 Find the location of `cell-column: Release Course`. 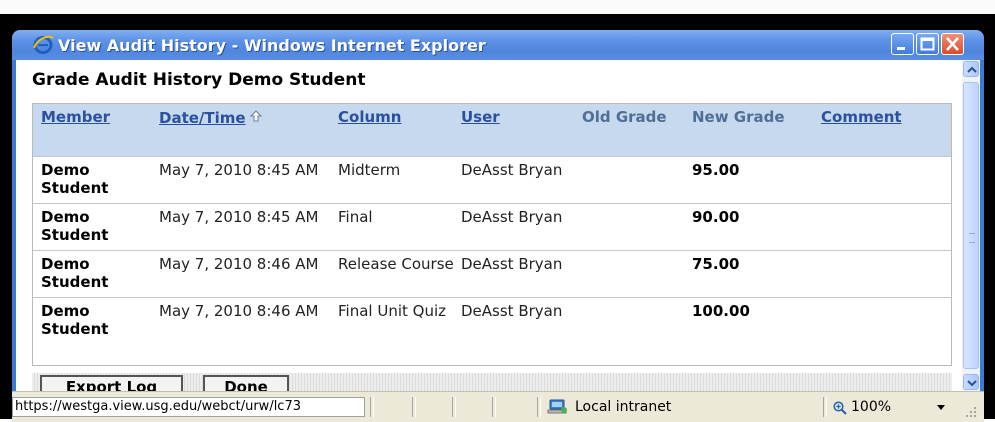

cell-column: Release Course is located at coordinates (399, 274).